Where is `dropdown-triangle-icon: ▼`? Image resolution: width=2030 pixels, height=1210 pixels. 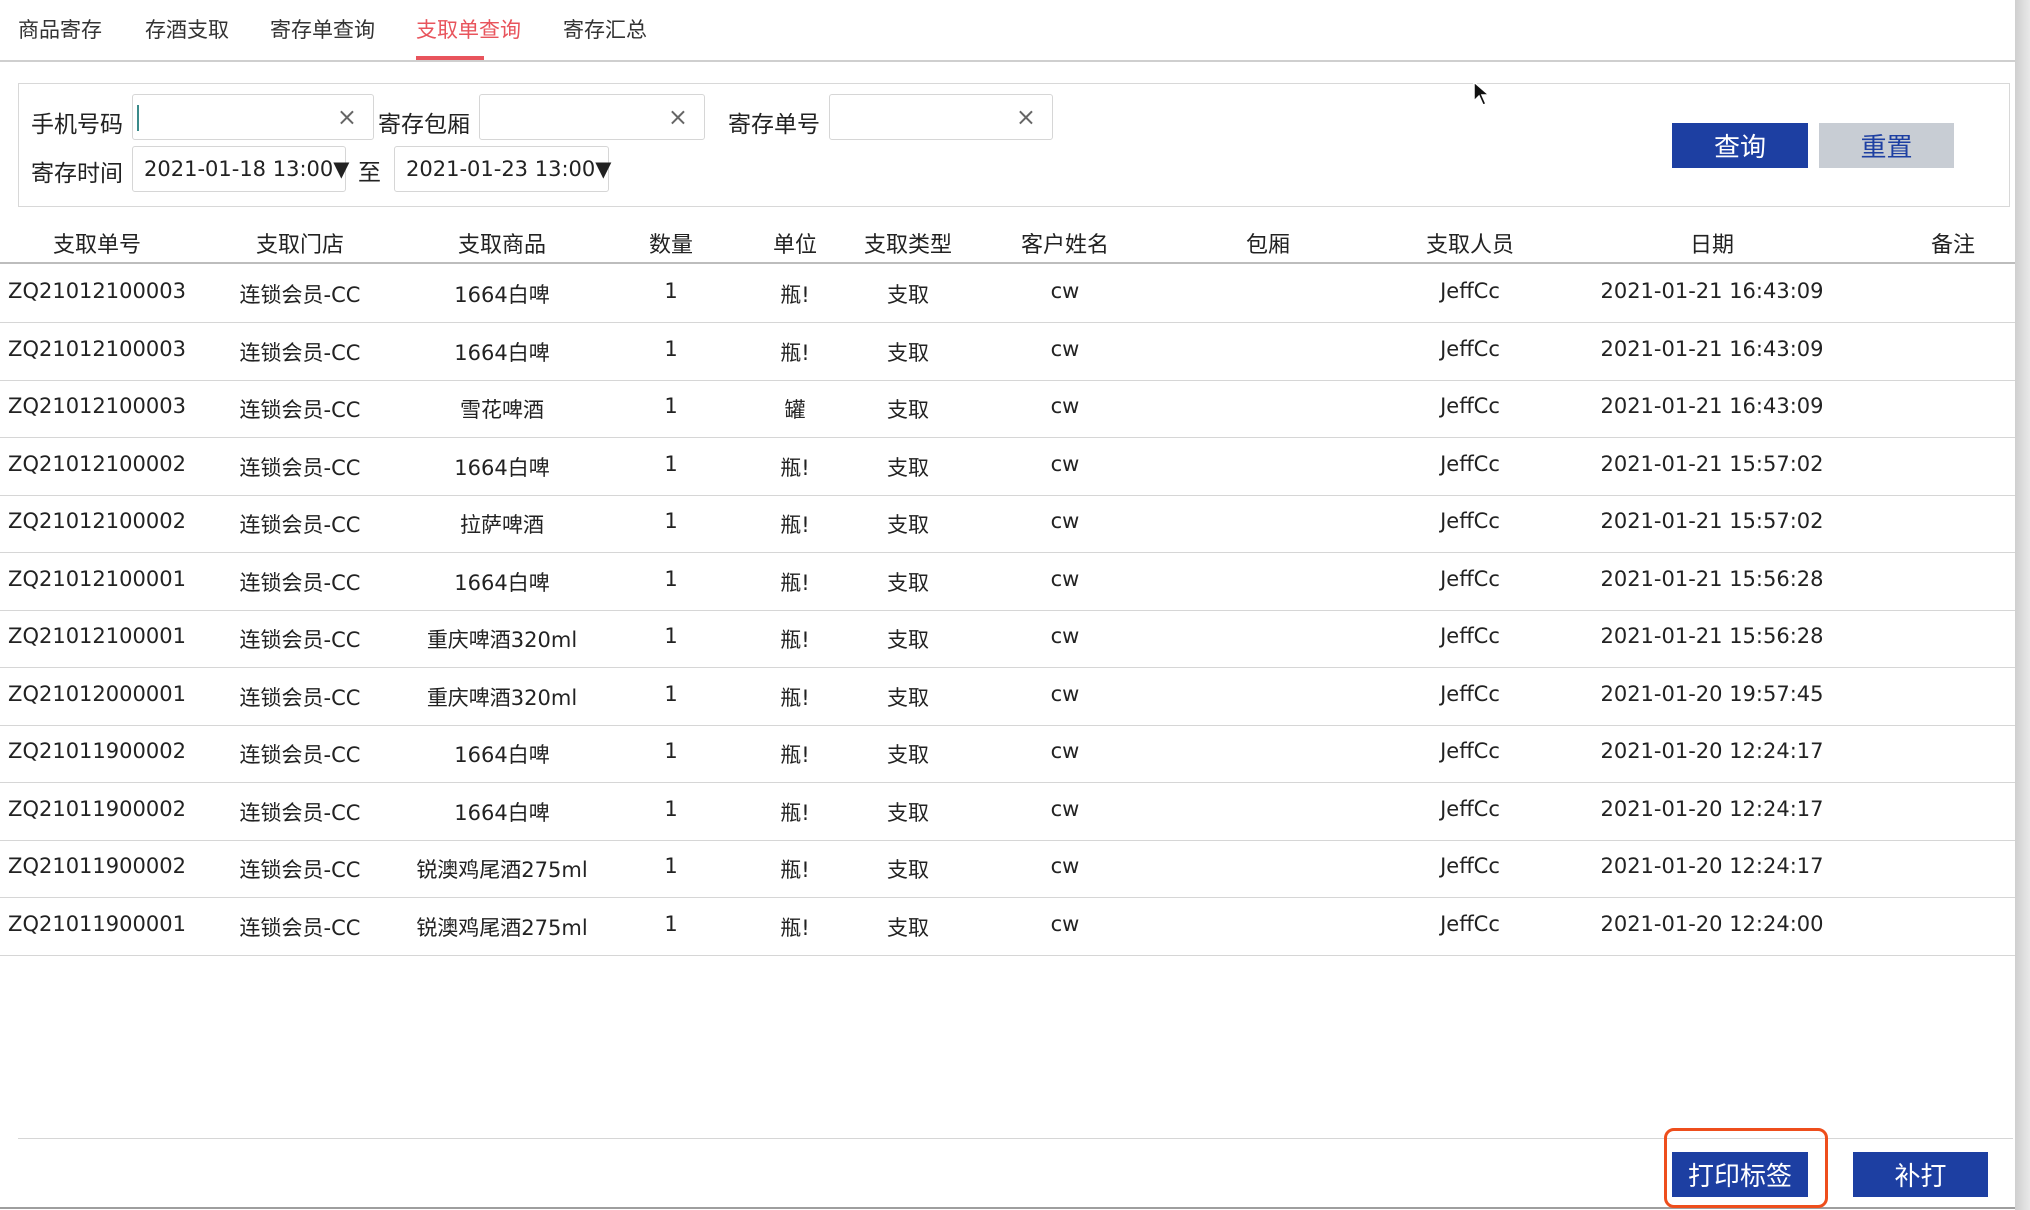 dropdown-triangle-icon: ▼ is located at coordinates (603, 169).